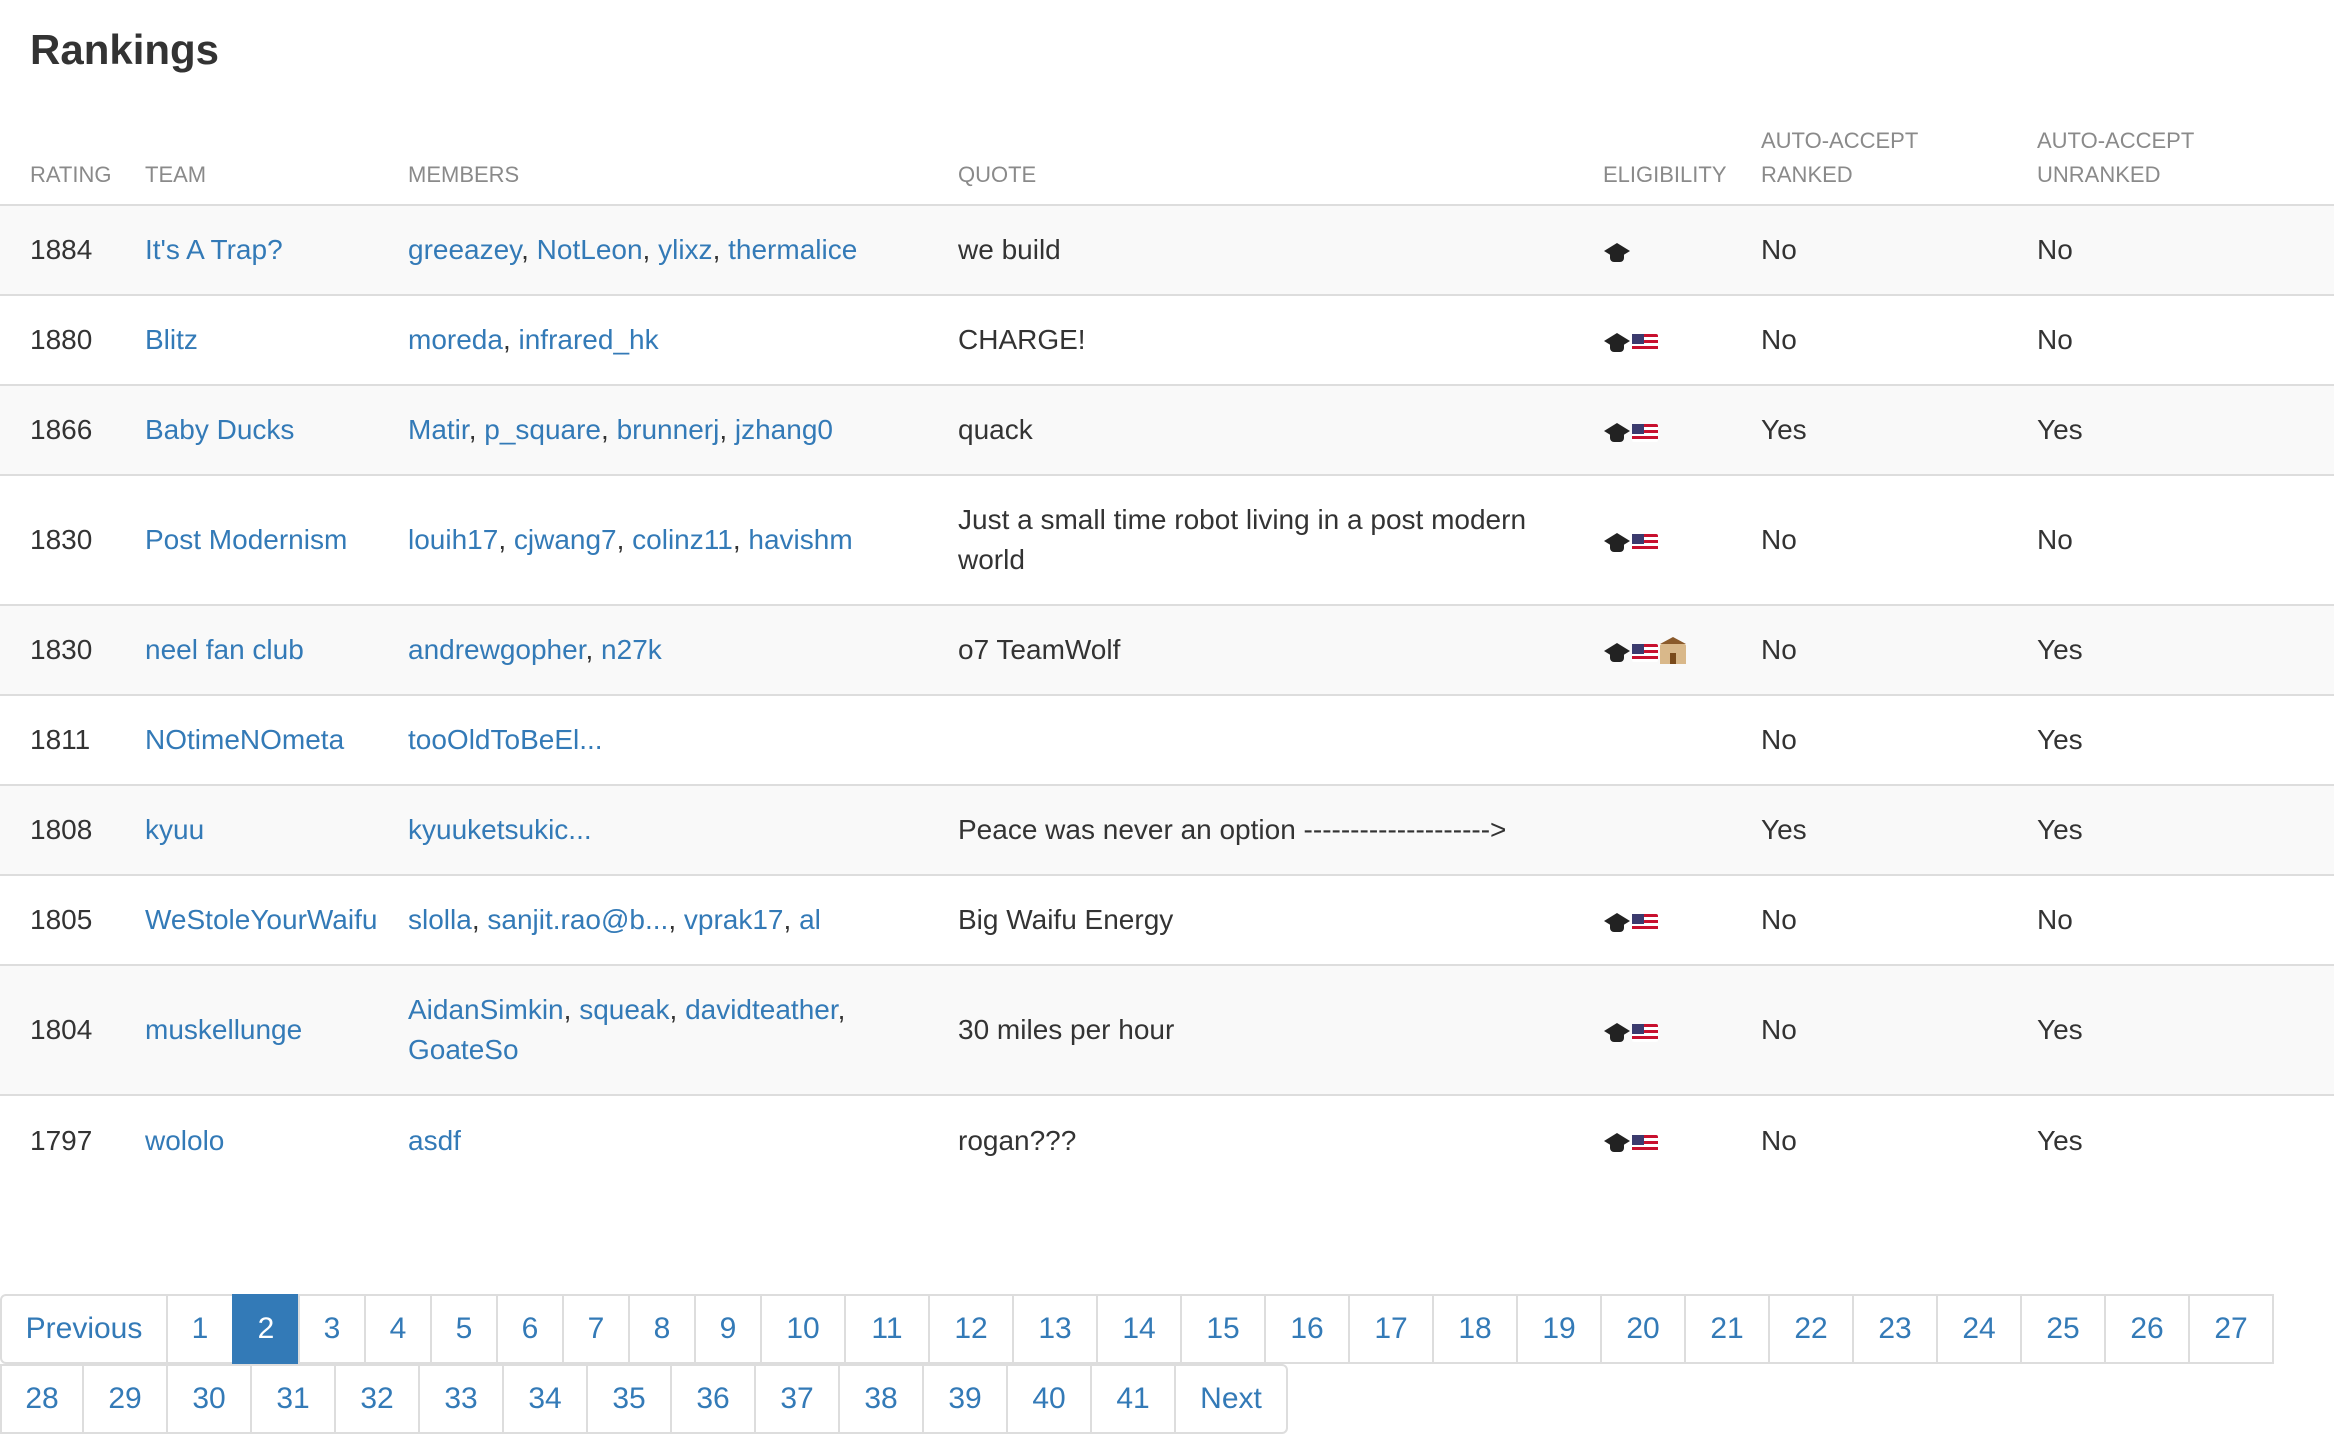  Describe the element at coordinates (1559, 1329) in the screenshot. I see `page-19-button: 19` at that location.